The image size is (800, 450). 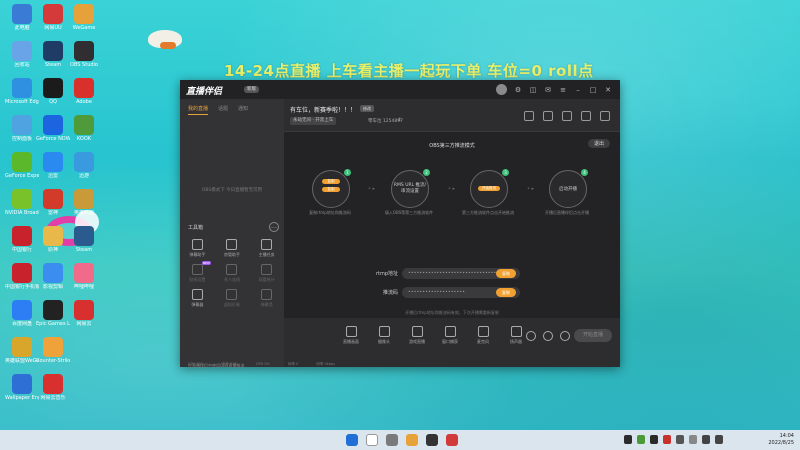 What do you see at coordinates (266, 248) in the screenshot?
I see `tool-item: 主播任务` at bounding box center [266, 248].